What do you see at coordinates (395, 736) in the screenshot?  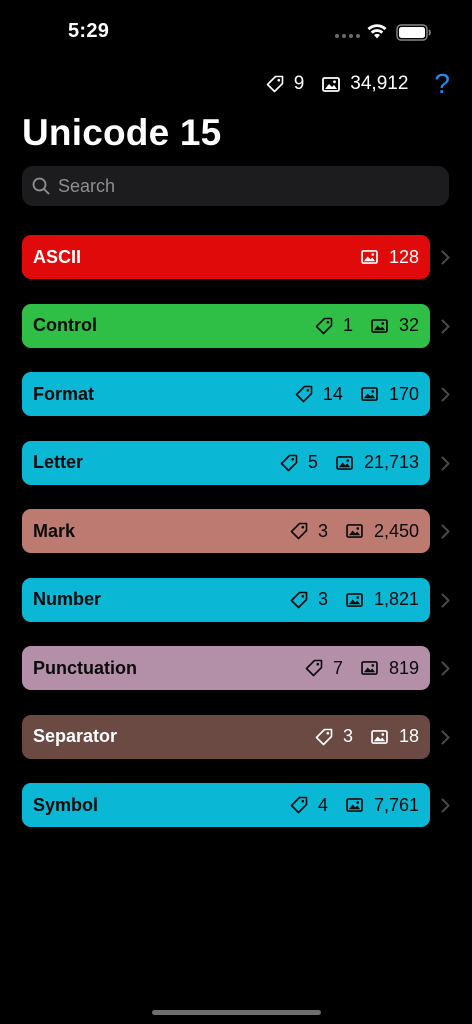 I see `row-image-count: 18` at bounding box center [395, 736].